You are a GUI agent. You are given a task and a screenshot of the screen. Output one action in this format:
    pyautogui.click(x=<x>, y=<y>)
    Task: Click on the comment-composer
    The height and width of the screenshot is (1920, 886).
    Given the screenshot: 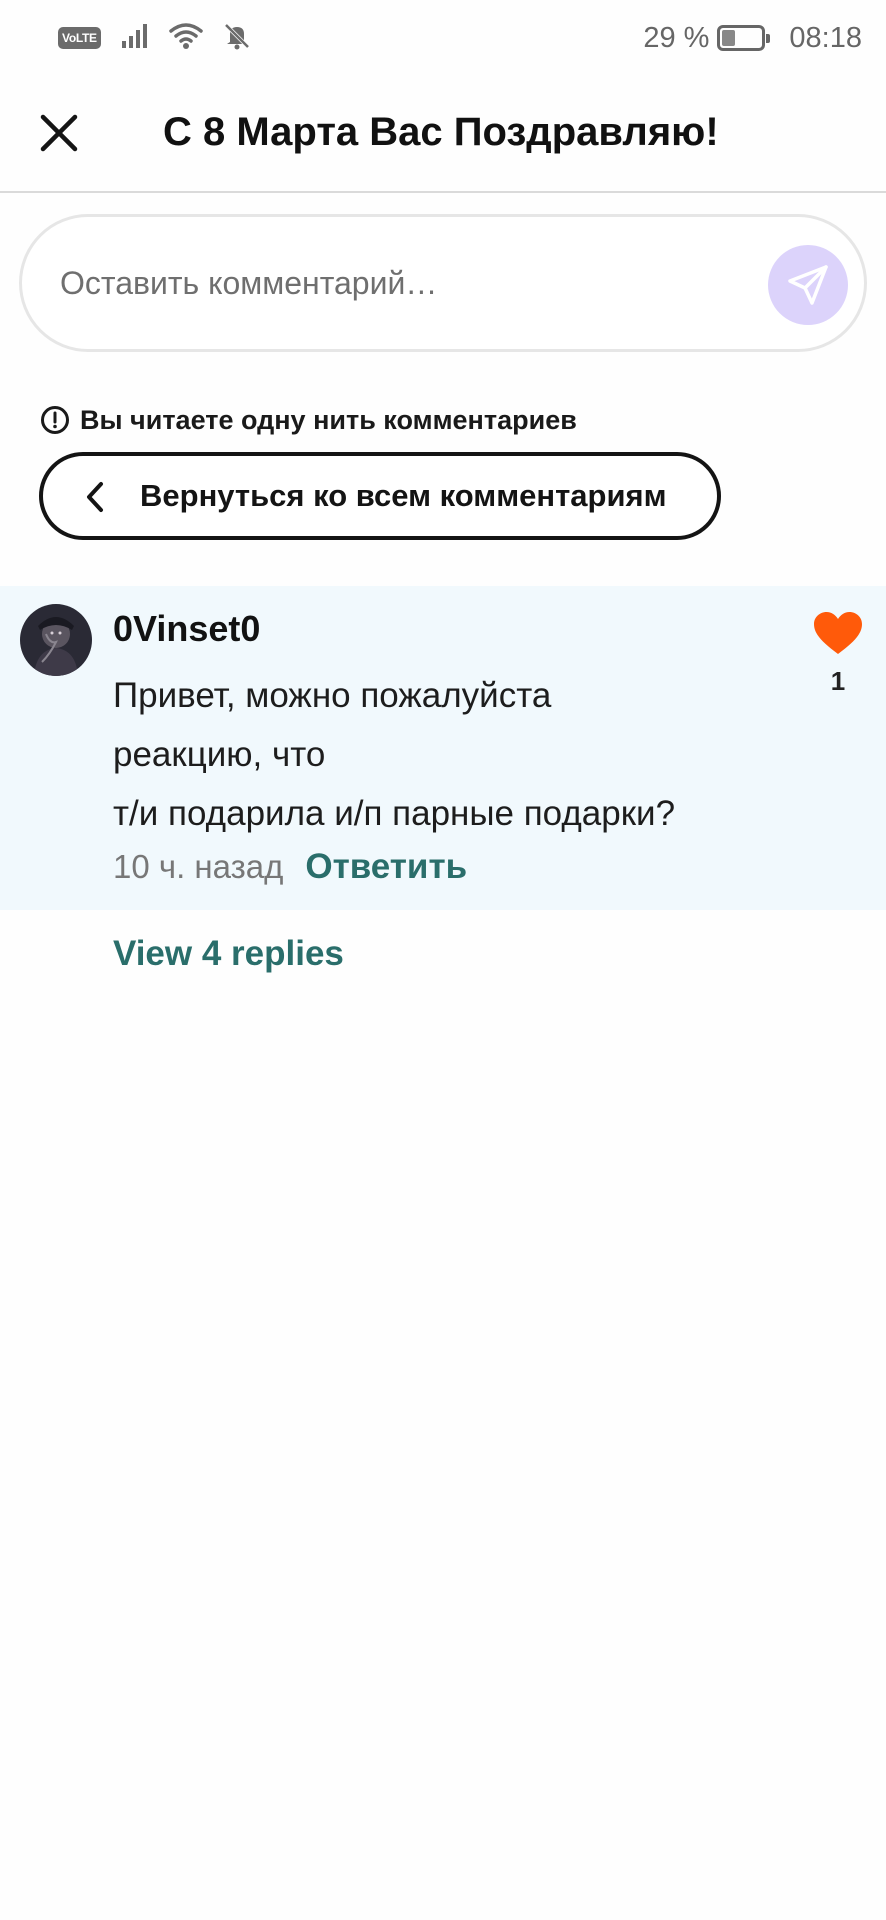 What is the action you would take?
    pyautogui.click(x=443, y=283)
    